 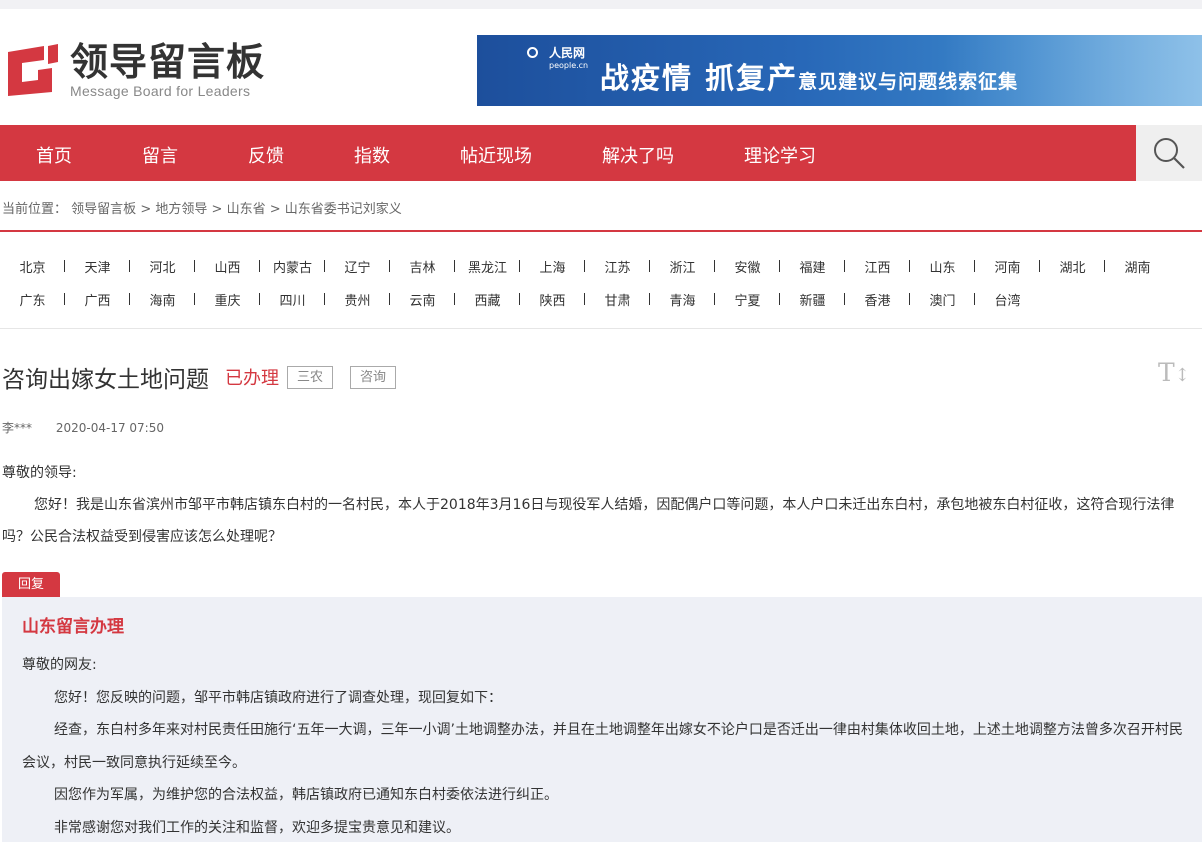 I want to click on search-button, so click(x=1169, y=153).